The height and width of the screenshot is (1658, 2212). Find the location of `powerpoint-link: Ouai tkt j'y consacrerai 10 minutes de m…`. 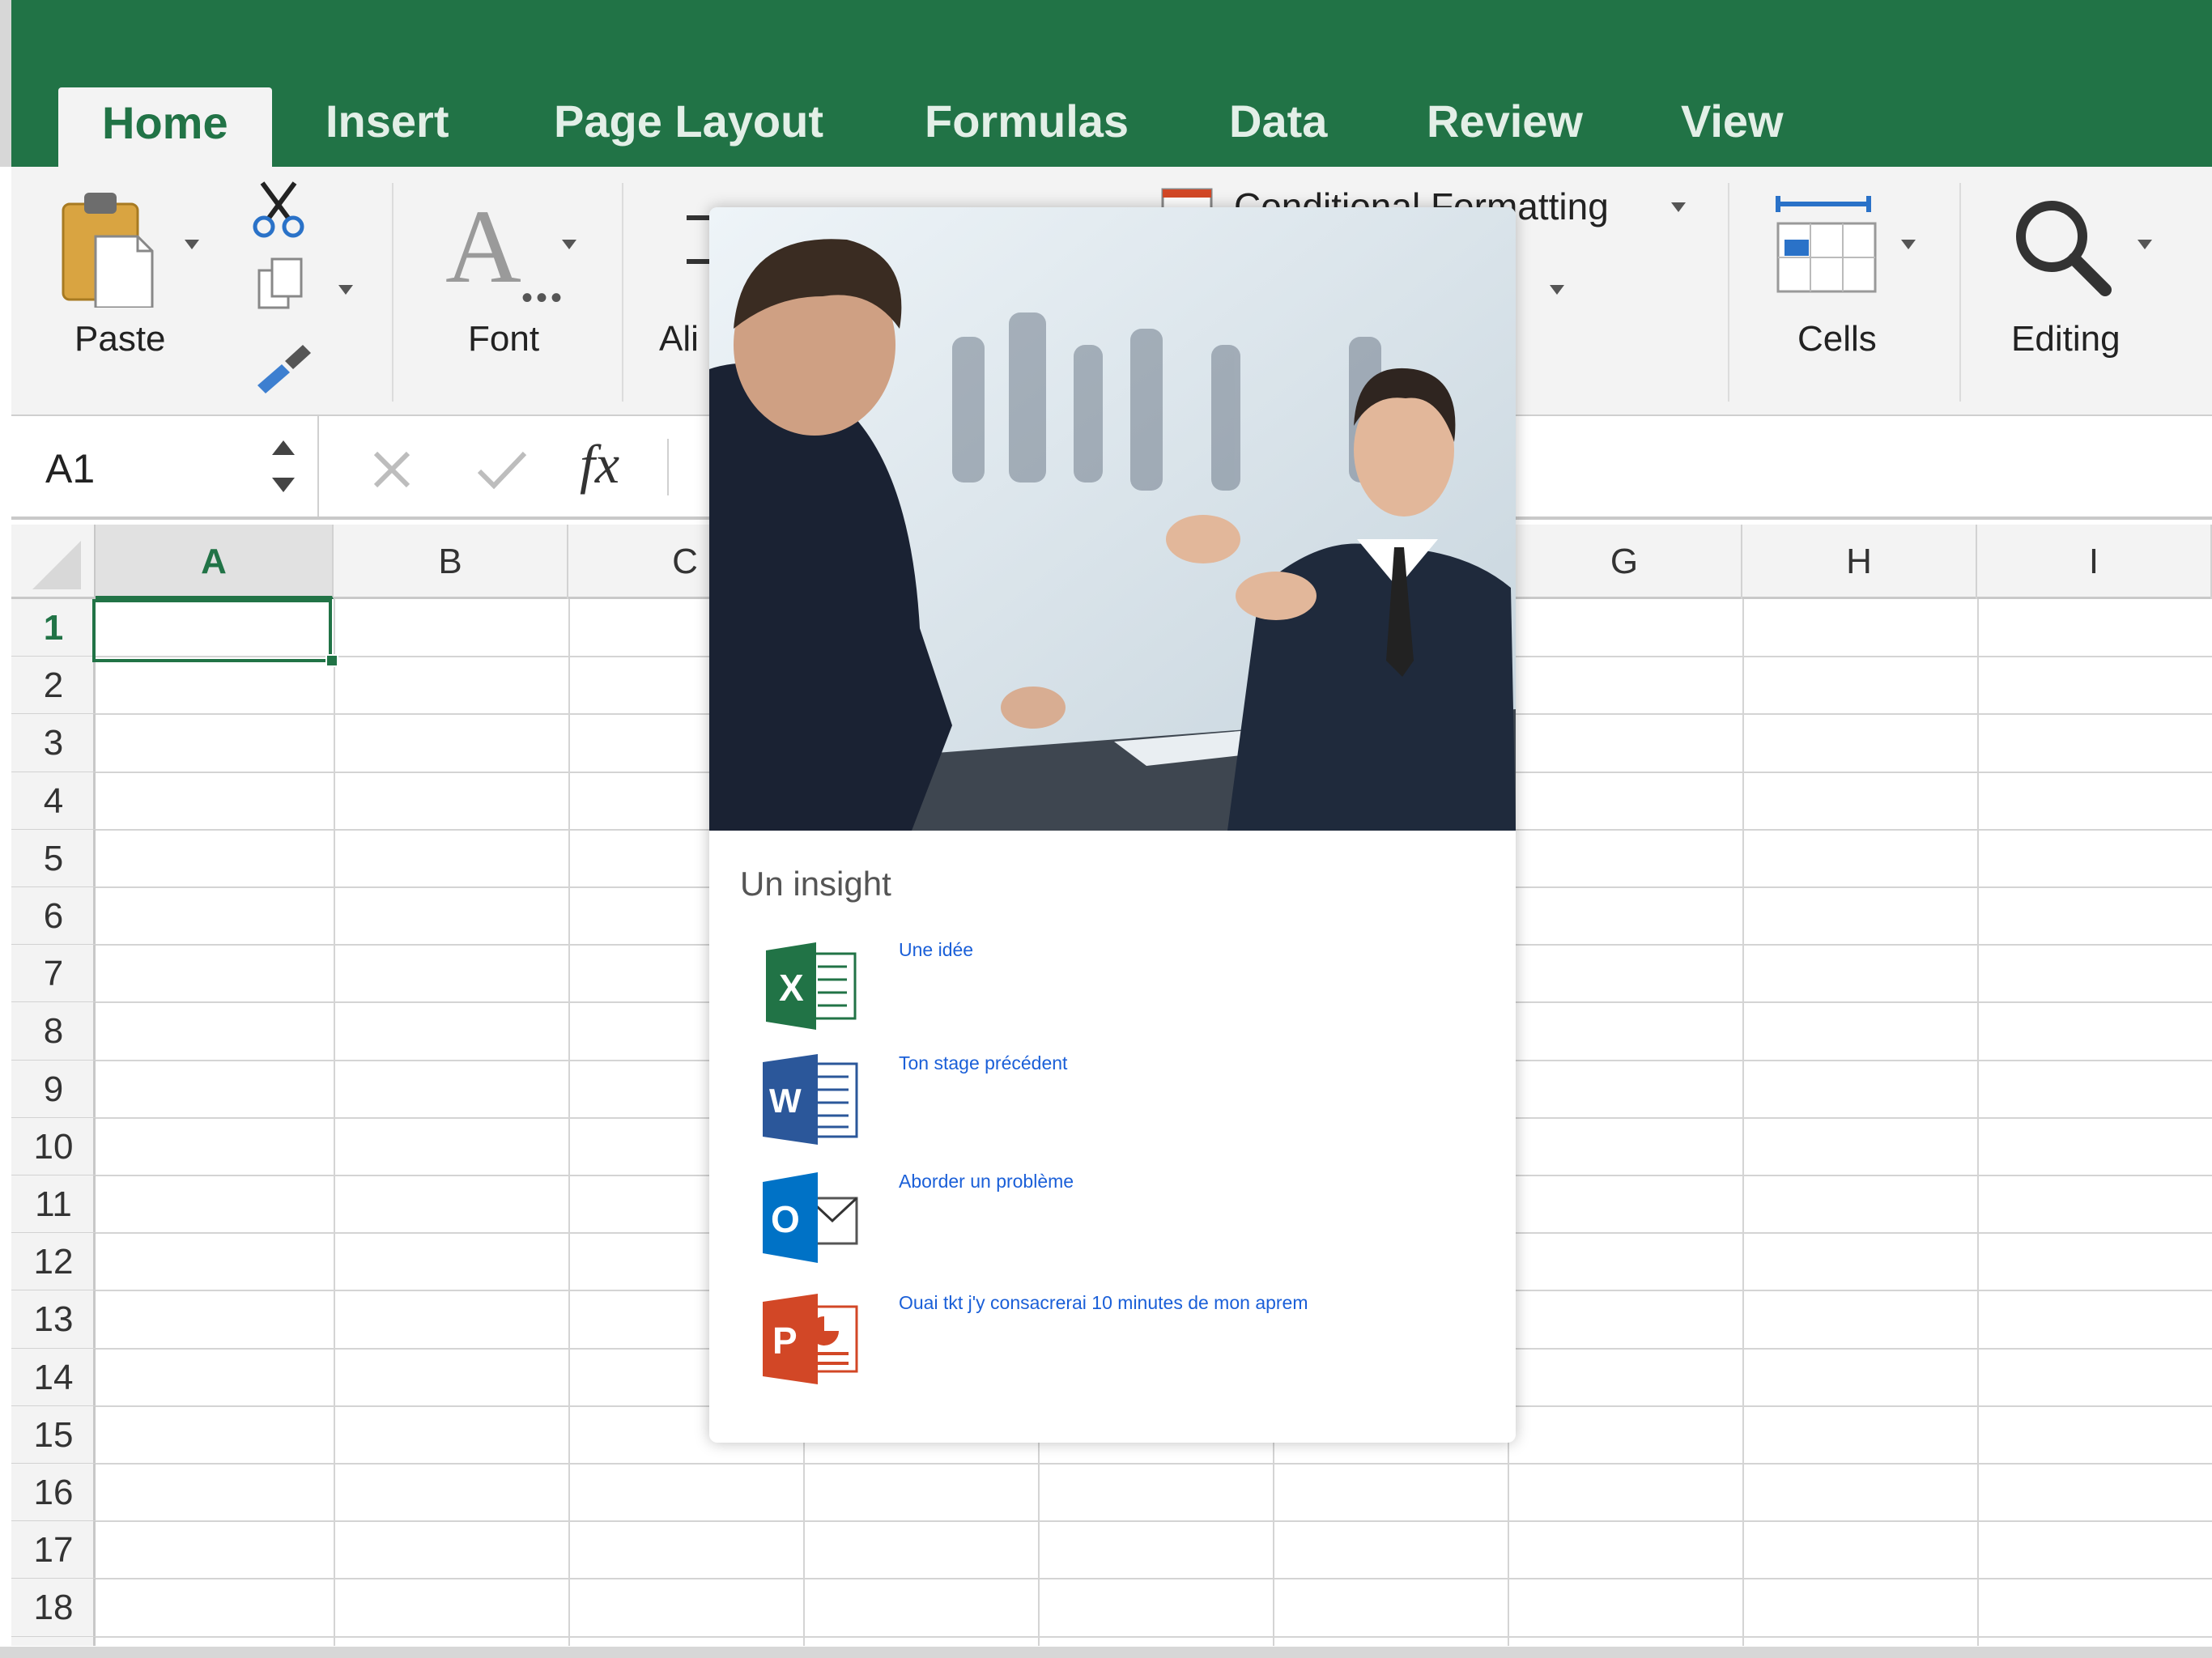

powerpoint-link: Ouai tkt j'y consacrerai 10 minutes de m… is located at coordinates (1104, 1303).